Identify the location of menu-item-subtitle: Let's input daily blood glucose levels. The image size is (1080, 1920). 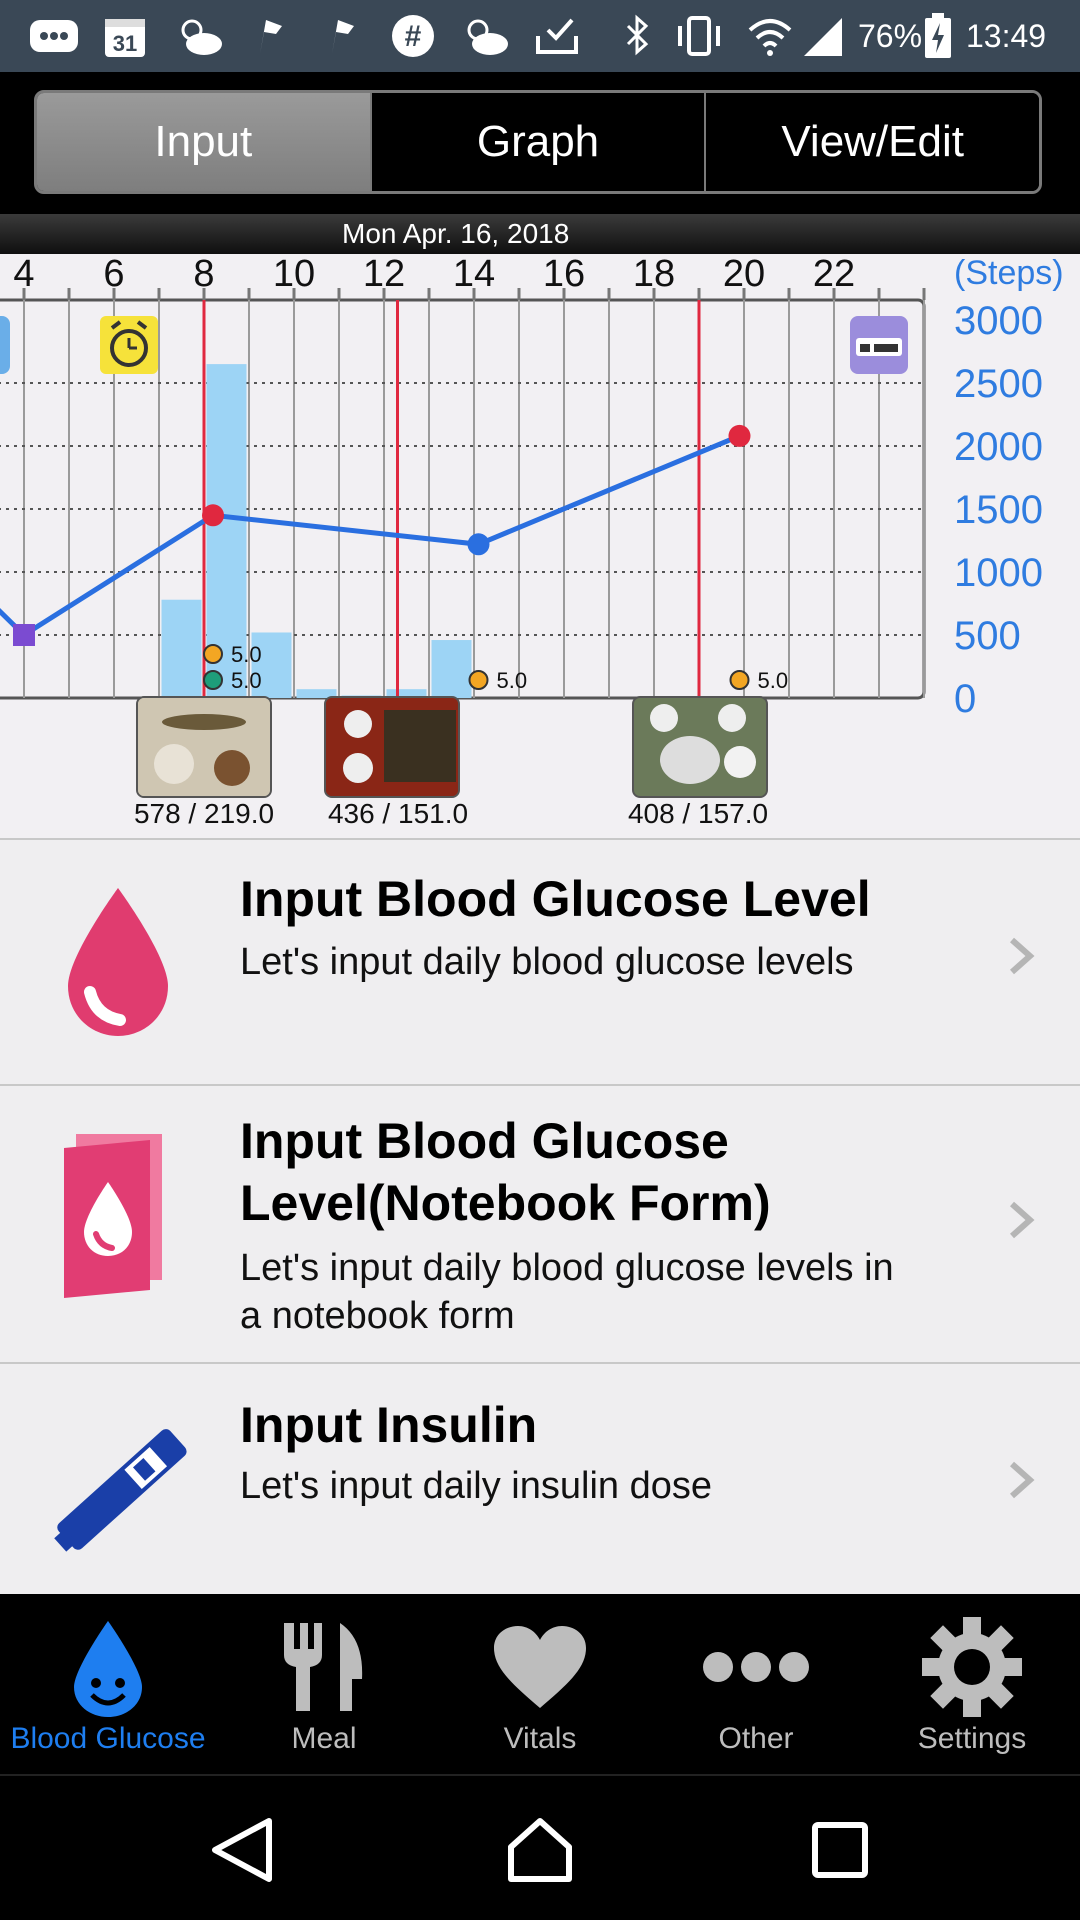
(547, 962).